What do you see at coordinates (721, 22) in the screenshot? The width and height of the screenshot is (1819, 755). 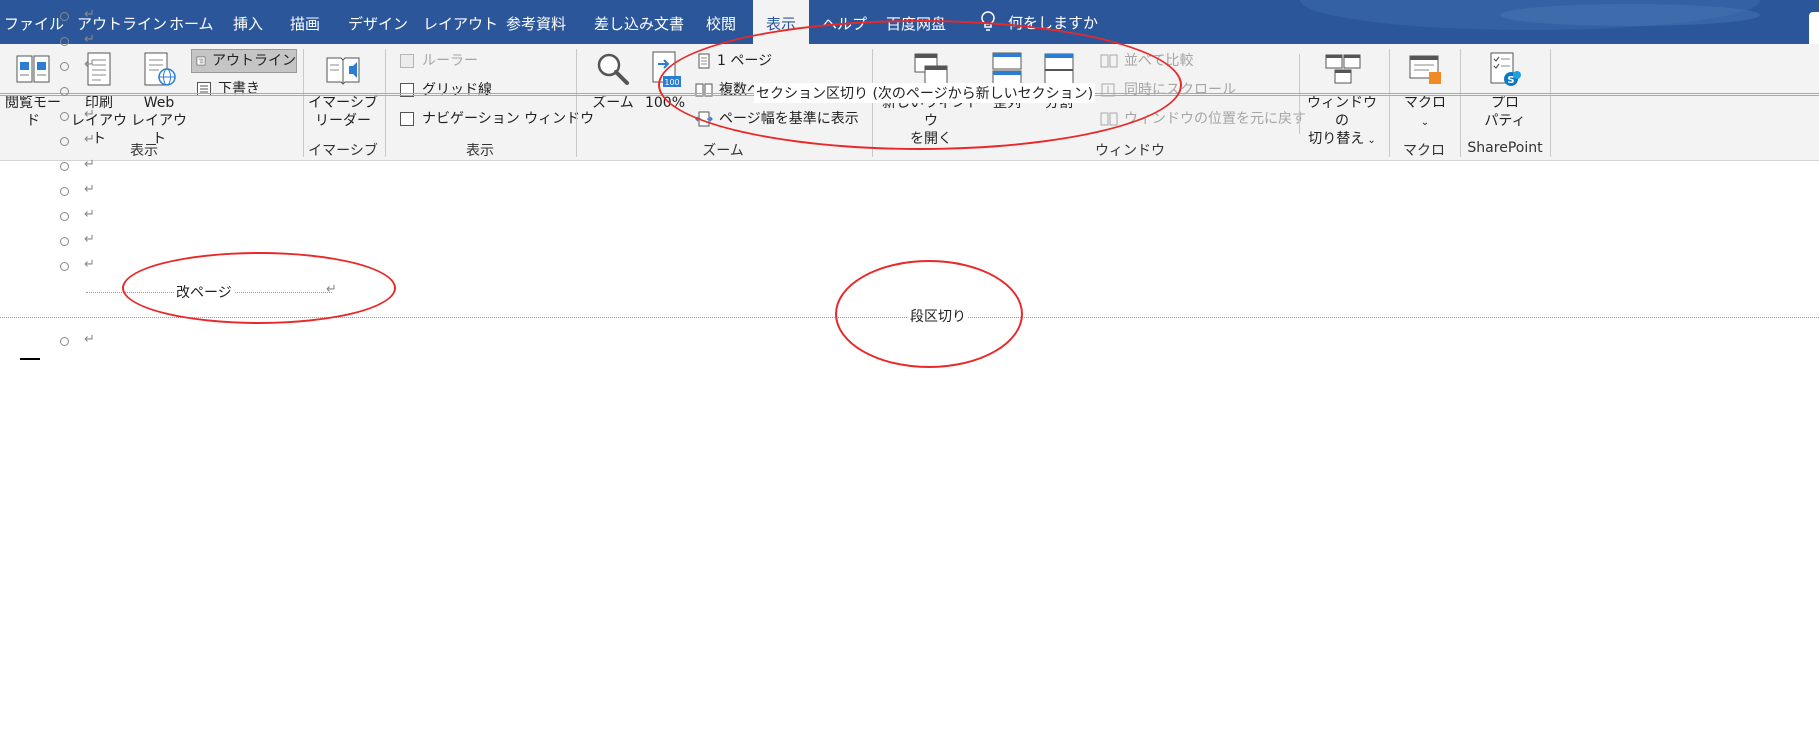 I see `tab-review: 校閲` at bounding box center [721, 22].